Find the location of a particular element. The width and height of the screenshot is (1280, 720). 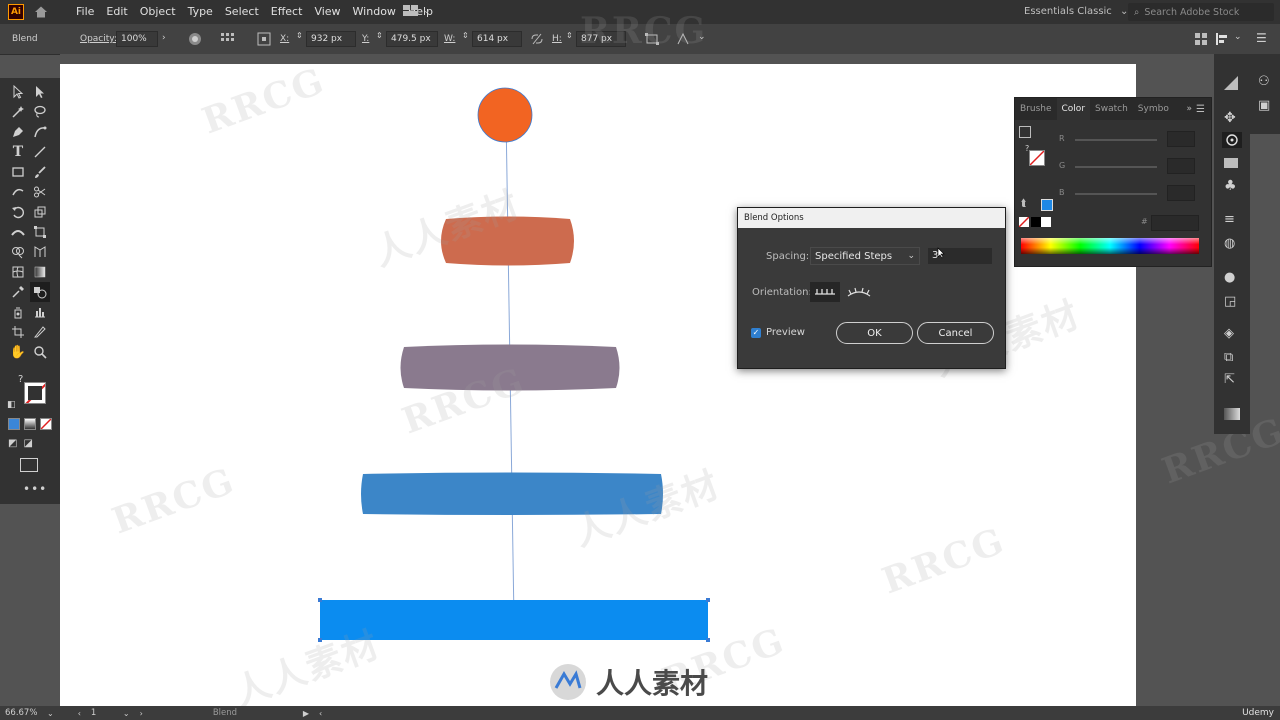

export-icon: ⇱ is located at coordinates (1229, 379).